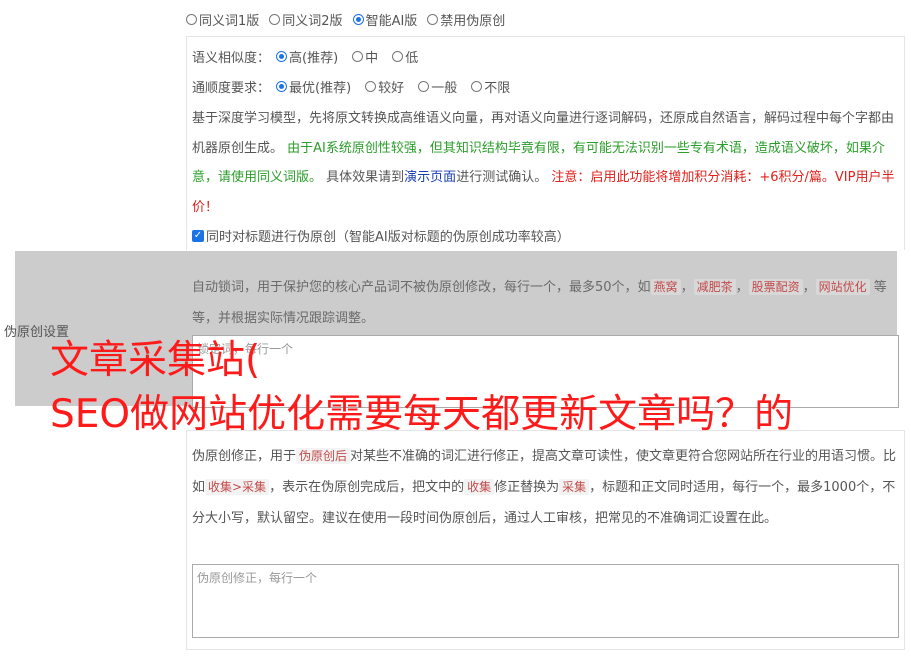  What do you see at coordinates (313, 86) in the screenshot?
I see `fluency-best: 最优(推荐)` at bounding box center [313, 86].